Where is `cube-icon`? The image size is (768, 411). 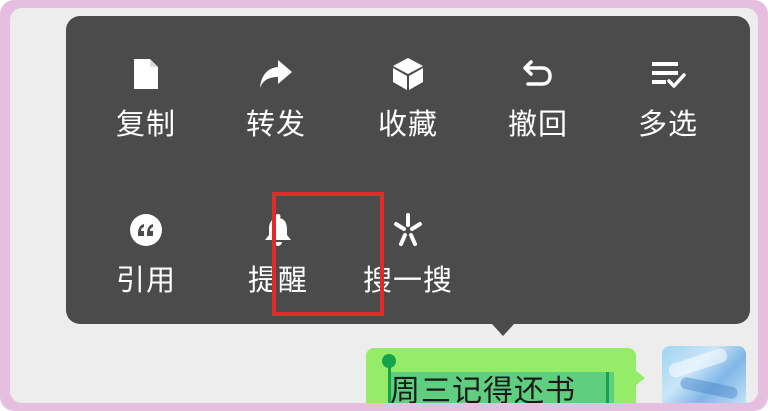
cube-icon is located at coordinates (408, 74).